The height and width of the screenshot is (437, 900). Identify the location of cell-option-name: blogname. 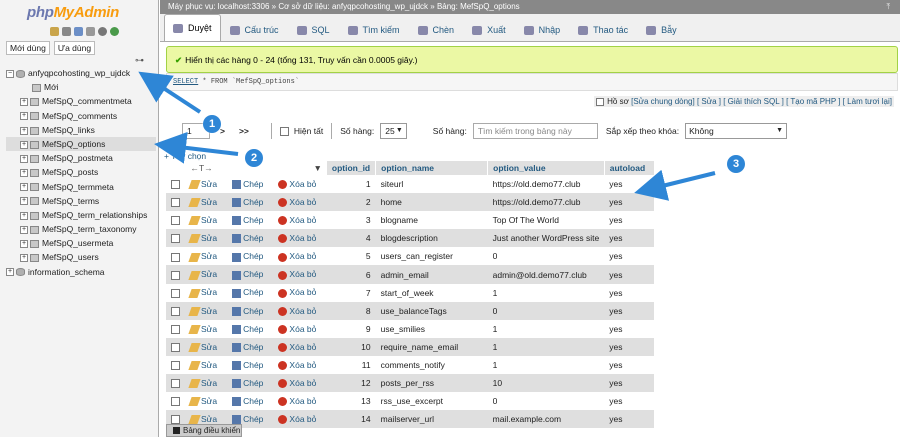
(431, 220).